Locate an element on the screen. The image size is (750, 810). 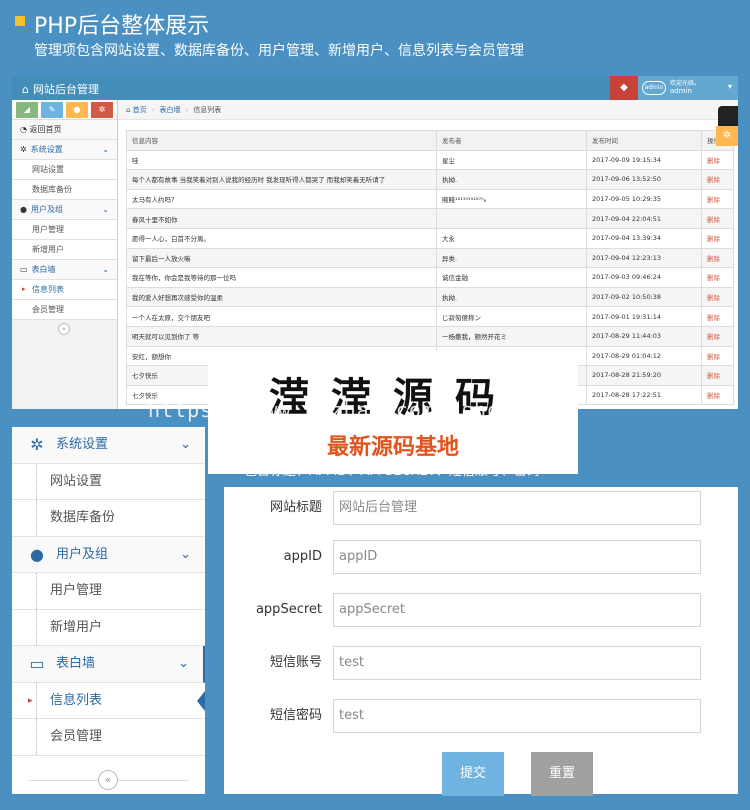
cell-content: 愿得一人心，白首不分离。 is located at coordinates (281, 238).